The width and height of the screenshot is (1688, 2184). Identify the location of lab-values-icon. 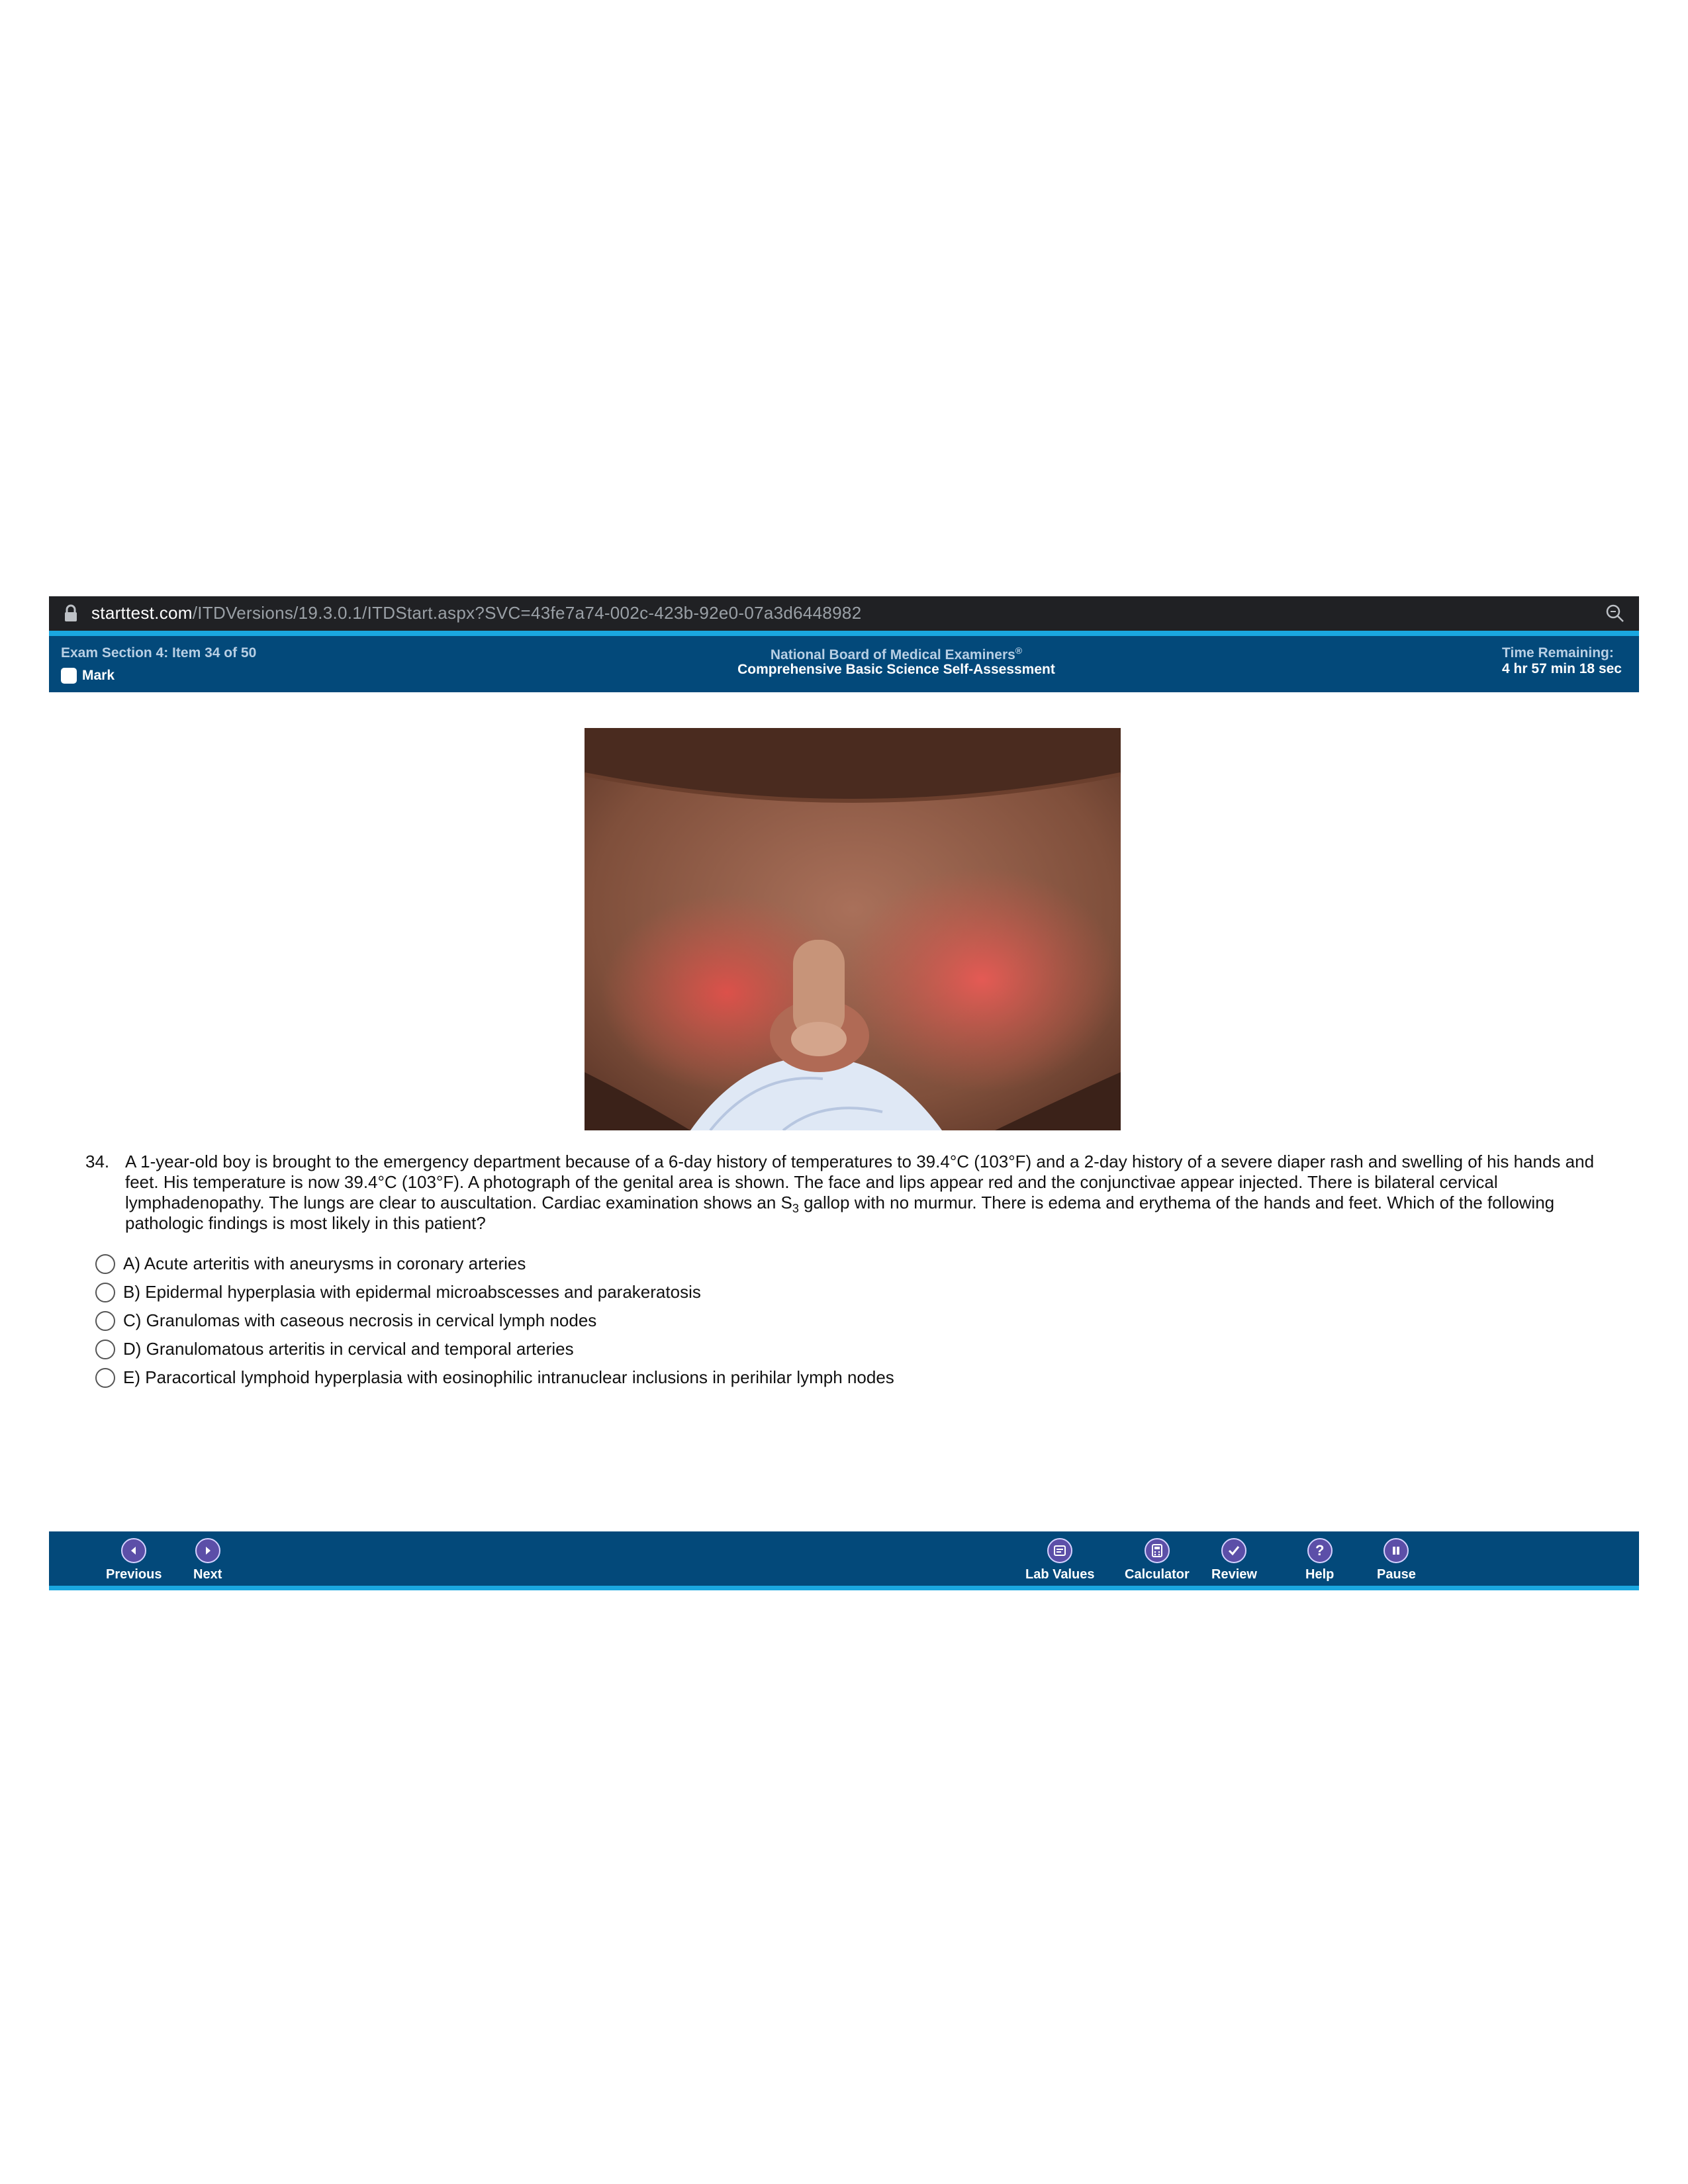
(1060, 1550).